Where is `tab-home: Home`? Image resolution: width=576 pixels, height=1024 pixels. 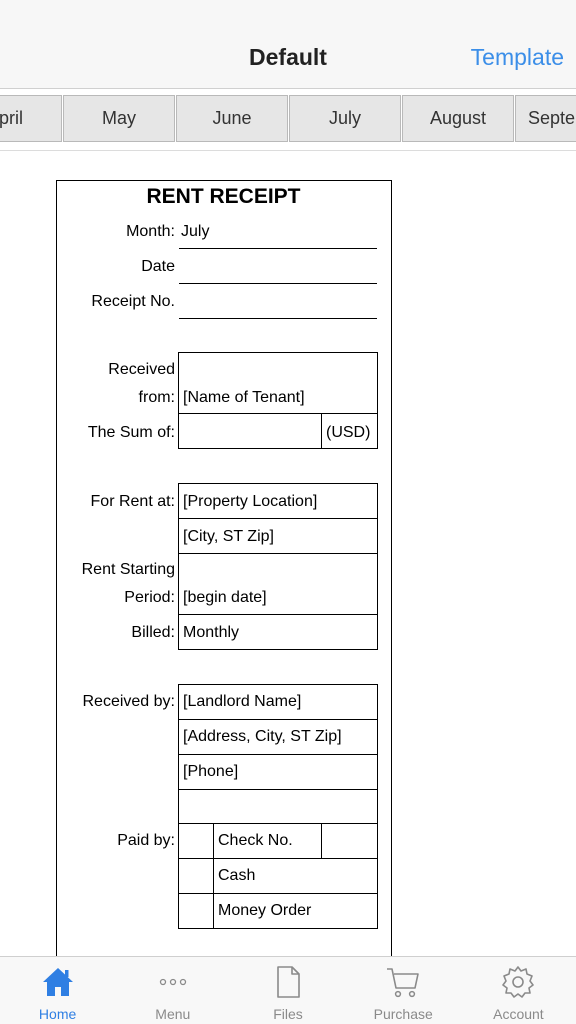
tab-home: Home is located at coordinates (57, 990).